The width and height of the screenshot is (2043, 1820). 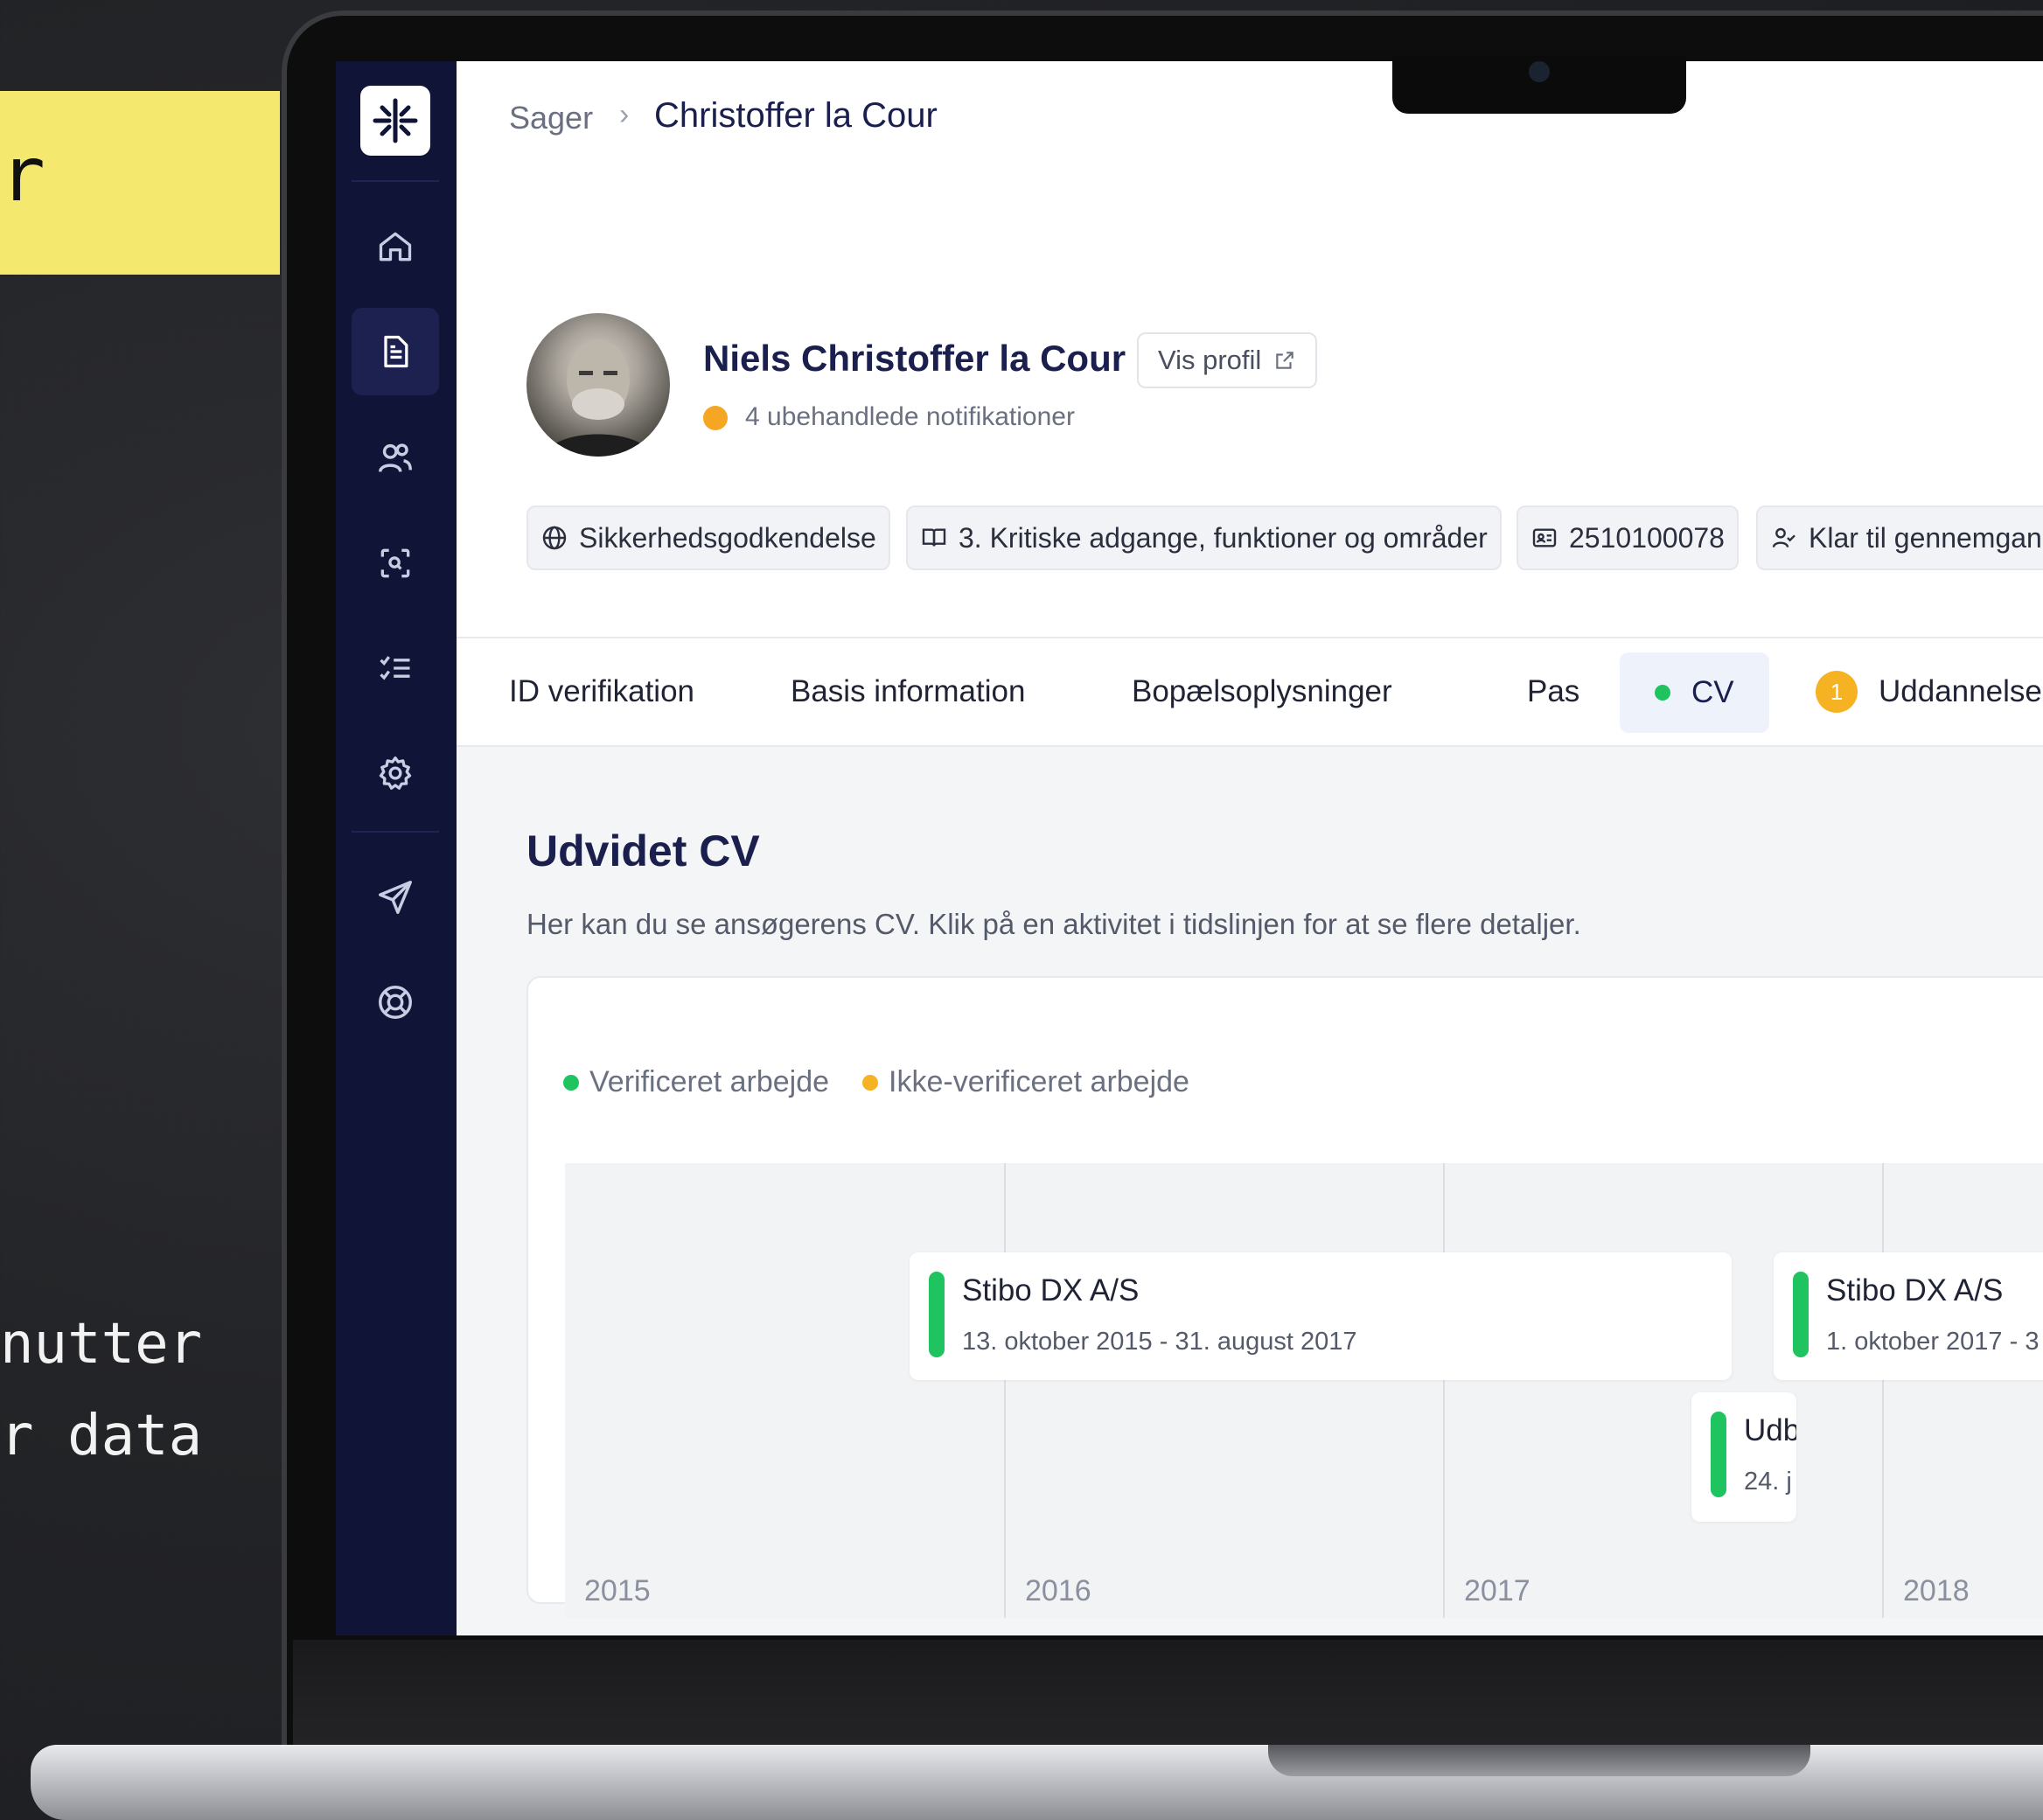 What do you see at coordinates (1039, 1081) in the screenshot?
I see `legend-unverified: Ikke-verificeret arbejde` at bounding box center [1039, 1081].